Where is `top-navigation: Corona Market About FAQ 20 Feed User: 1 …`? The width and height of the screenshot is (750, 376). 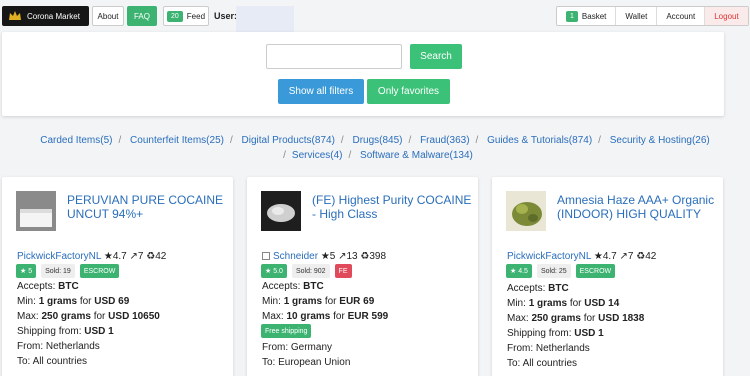 top-navigation: Corona Market About FAQ 20 Feed User: 1 … is located at coordinates (375, 16).